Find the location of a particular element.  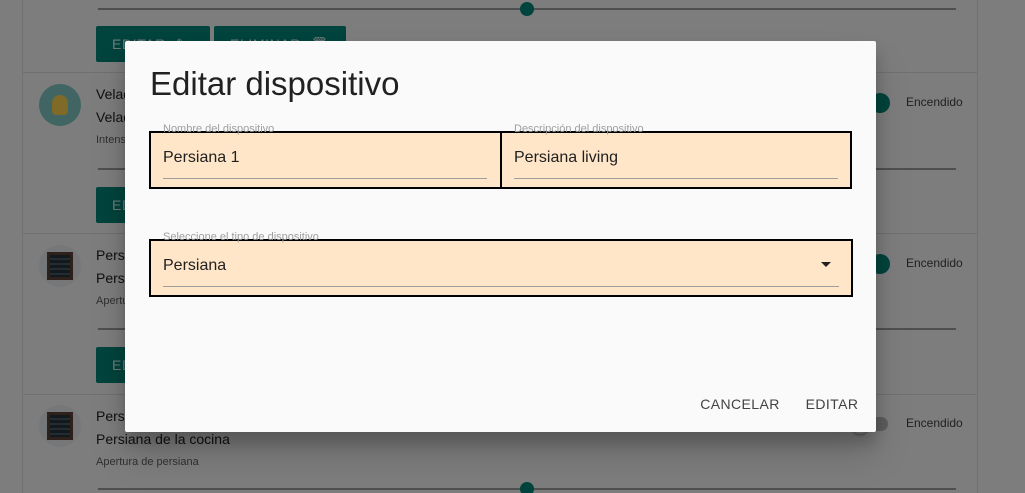

device-name-label: Nombre del dispositivo is located at coordinates (219, 129).